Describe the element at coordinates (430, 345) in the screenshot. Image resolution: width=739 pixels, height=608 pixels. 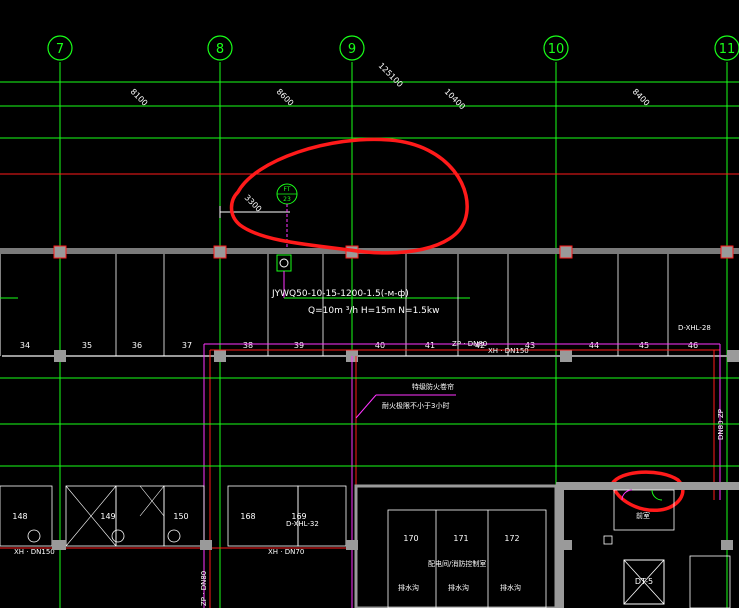
I see `bay-number: 41` at that location.